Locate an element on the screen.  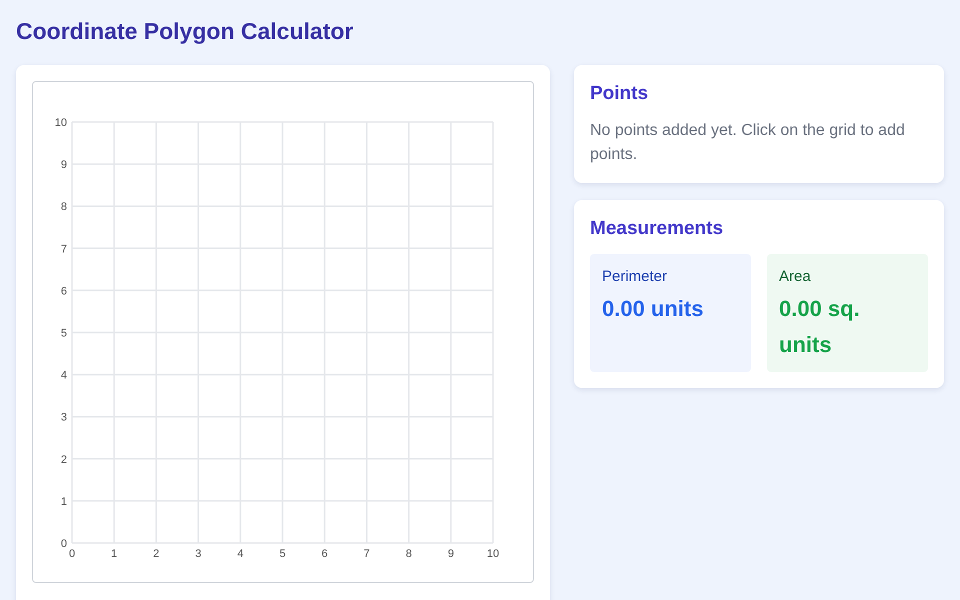
x-tick-label: 3 is located at coordinates (198, 554).